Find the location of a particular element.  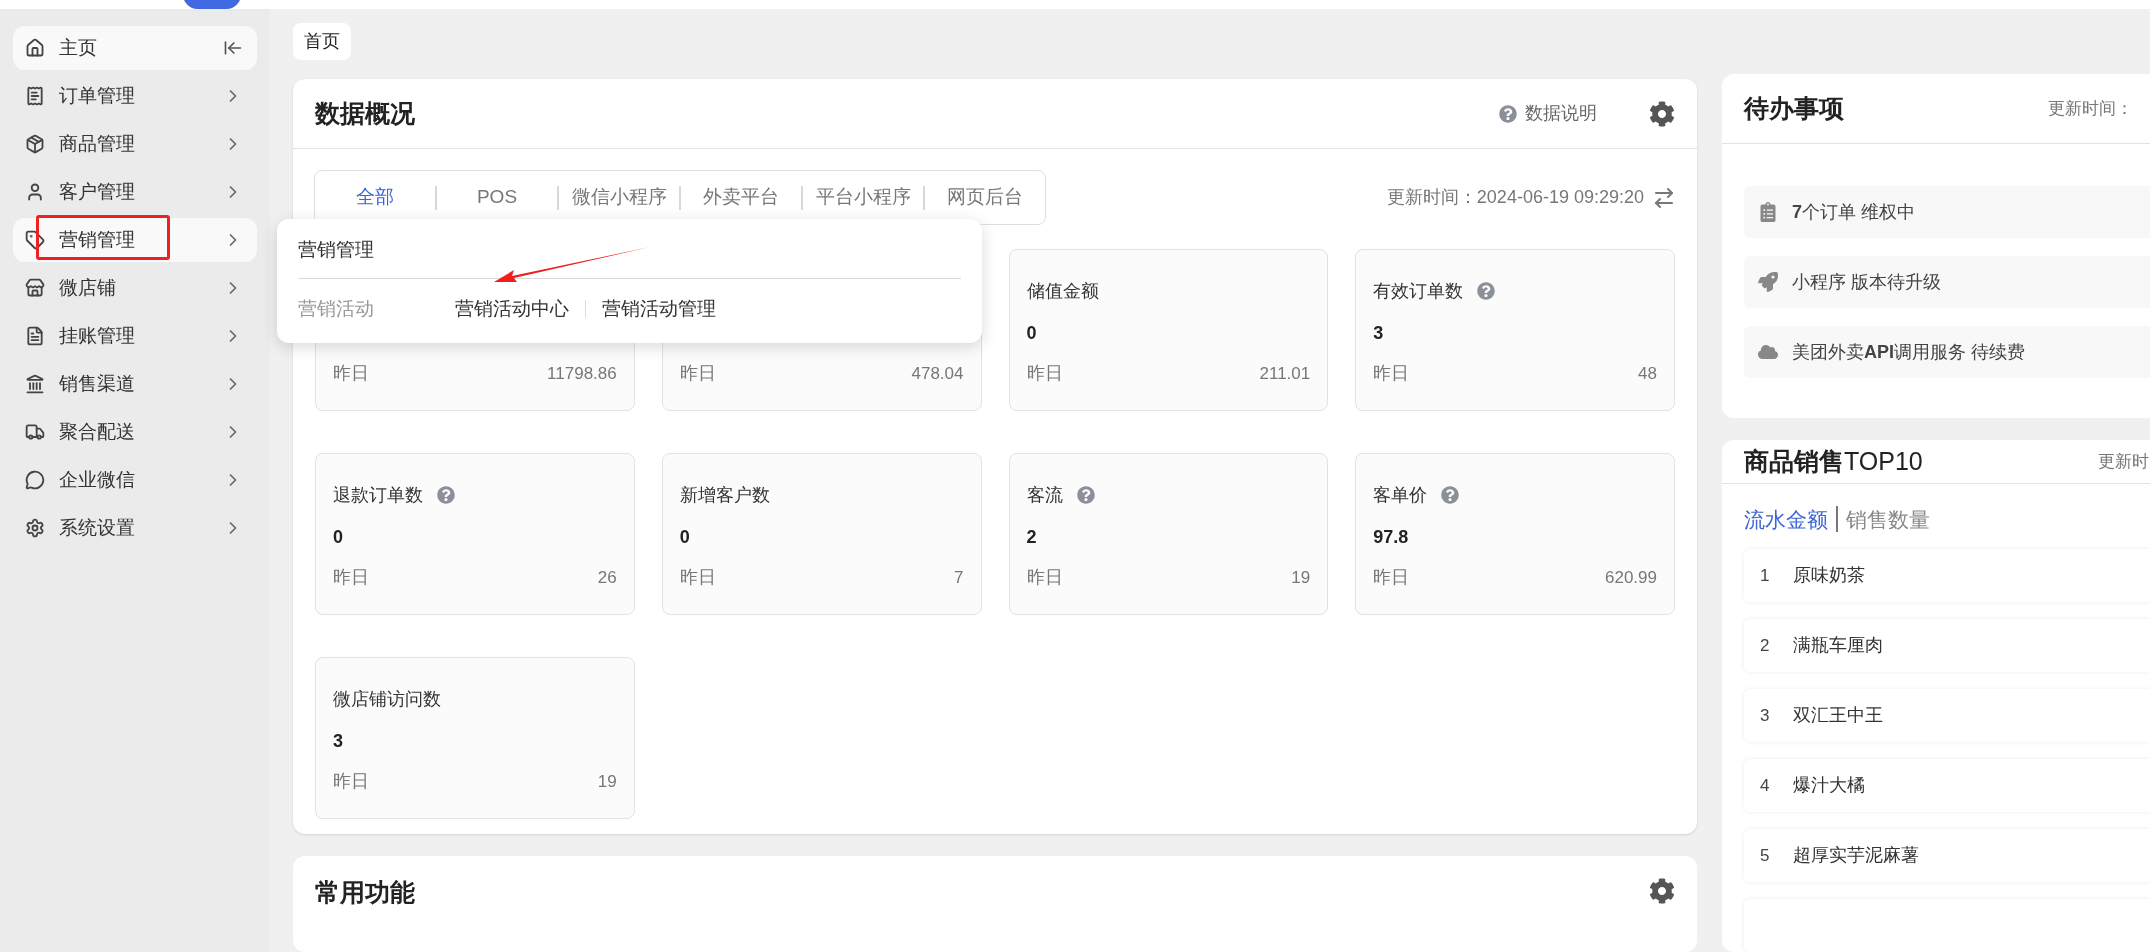

ranking-row: 4 爆汁大橘 is located at coordinates (1947, 785).